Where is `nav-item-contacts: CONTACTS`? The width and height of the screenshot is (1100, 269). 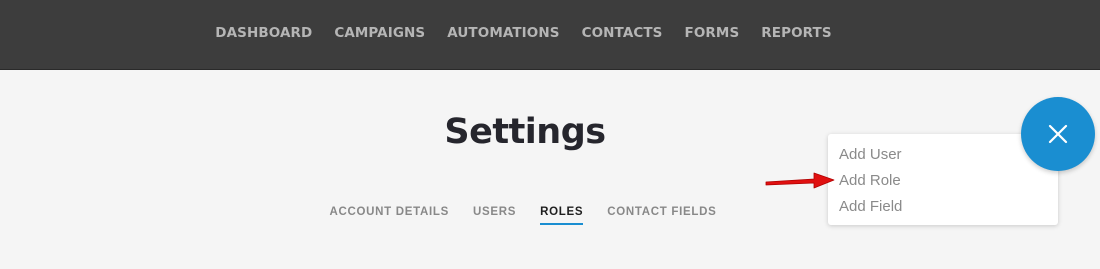
nav-item-contacts: CONTACTS is located at coordinates (622, 33).